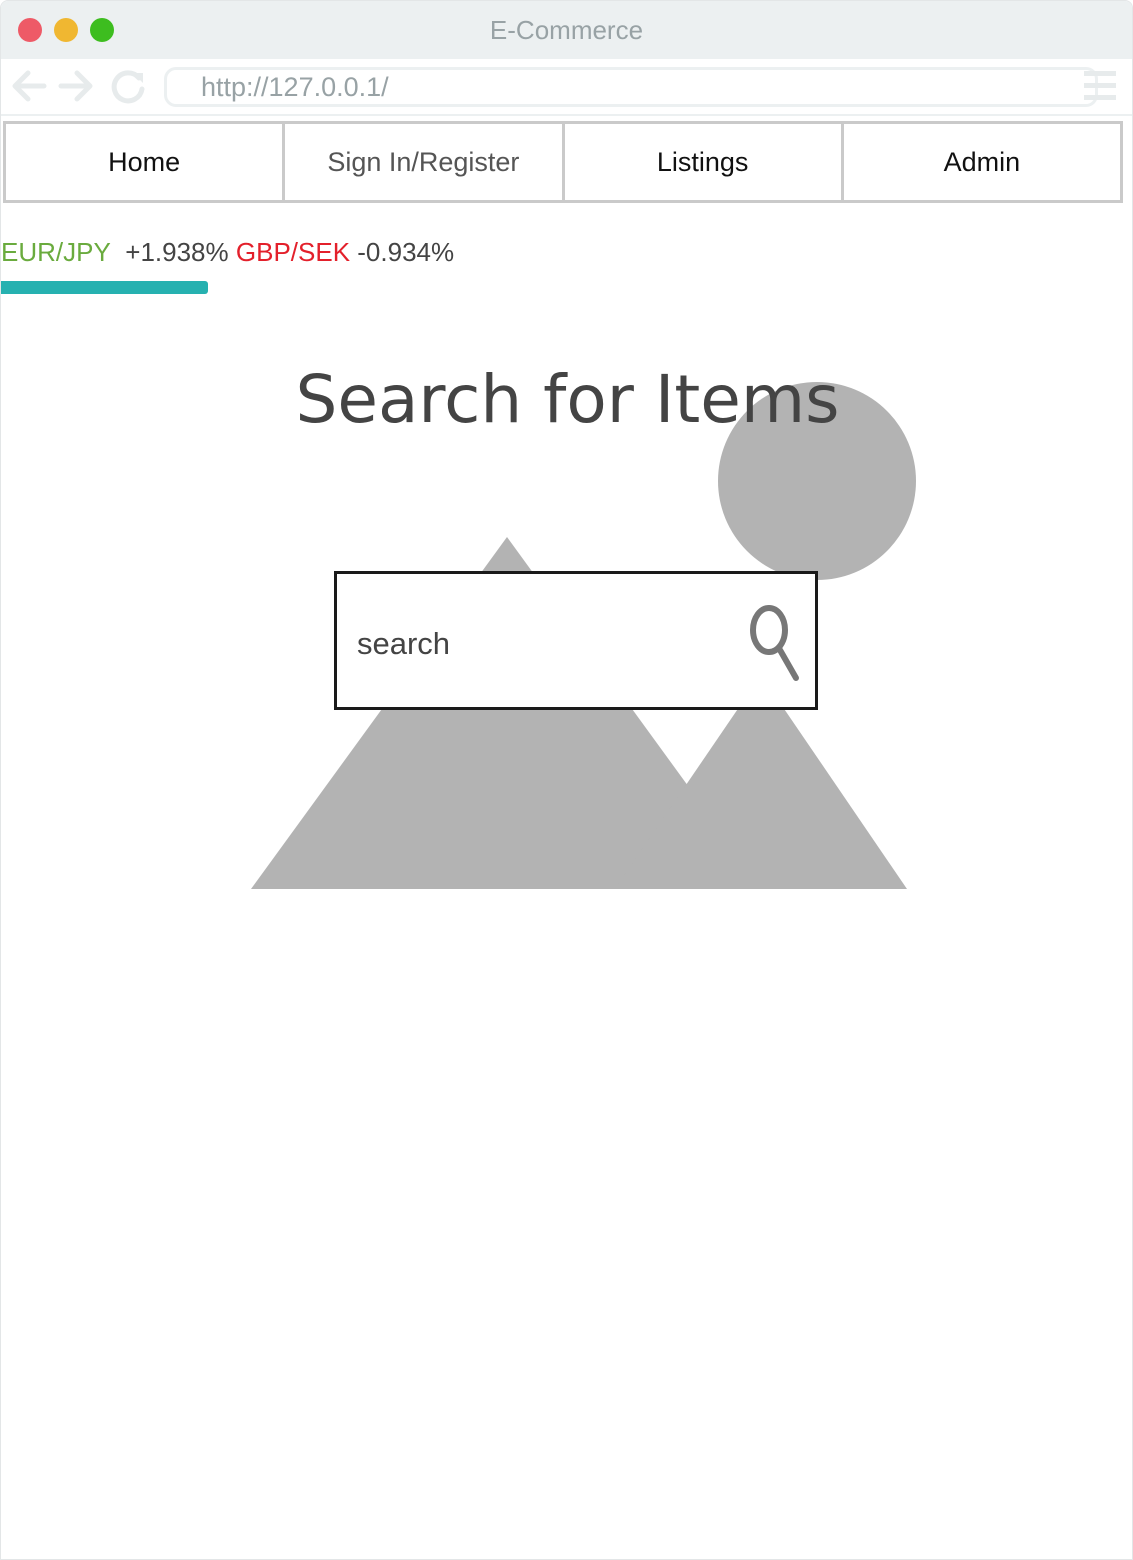 The width and height of the screenshot is (1133, 1560). What do you see at coordinates (403, 644) in the screenshot?
I see `search-input: search` at bounding box center [403, 644].